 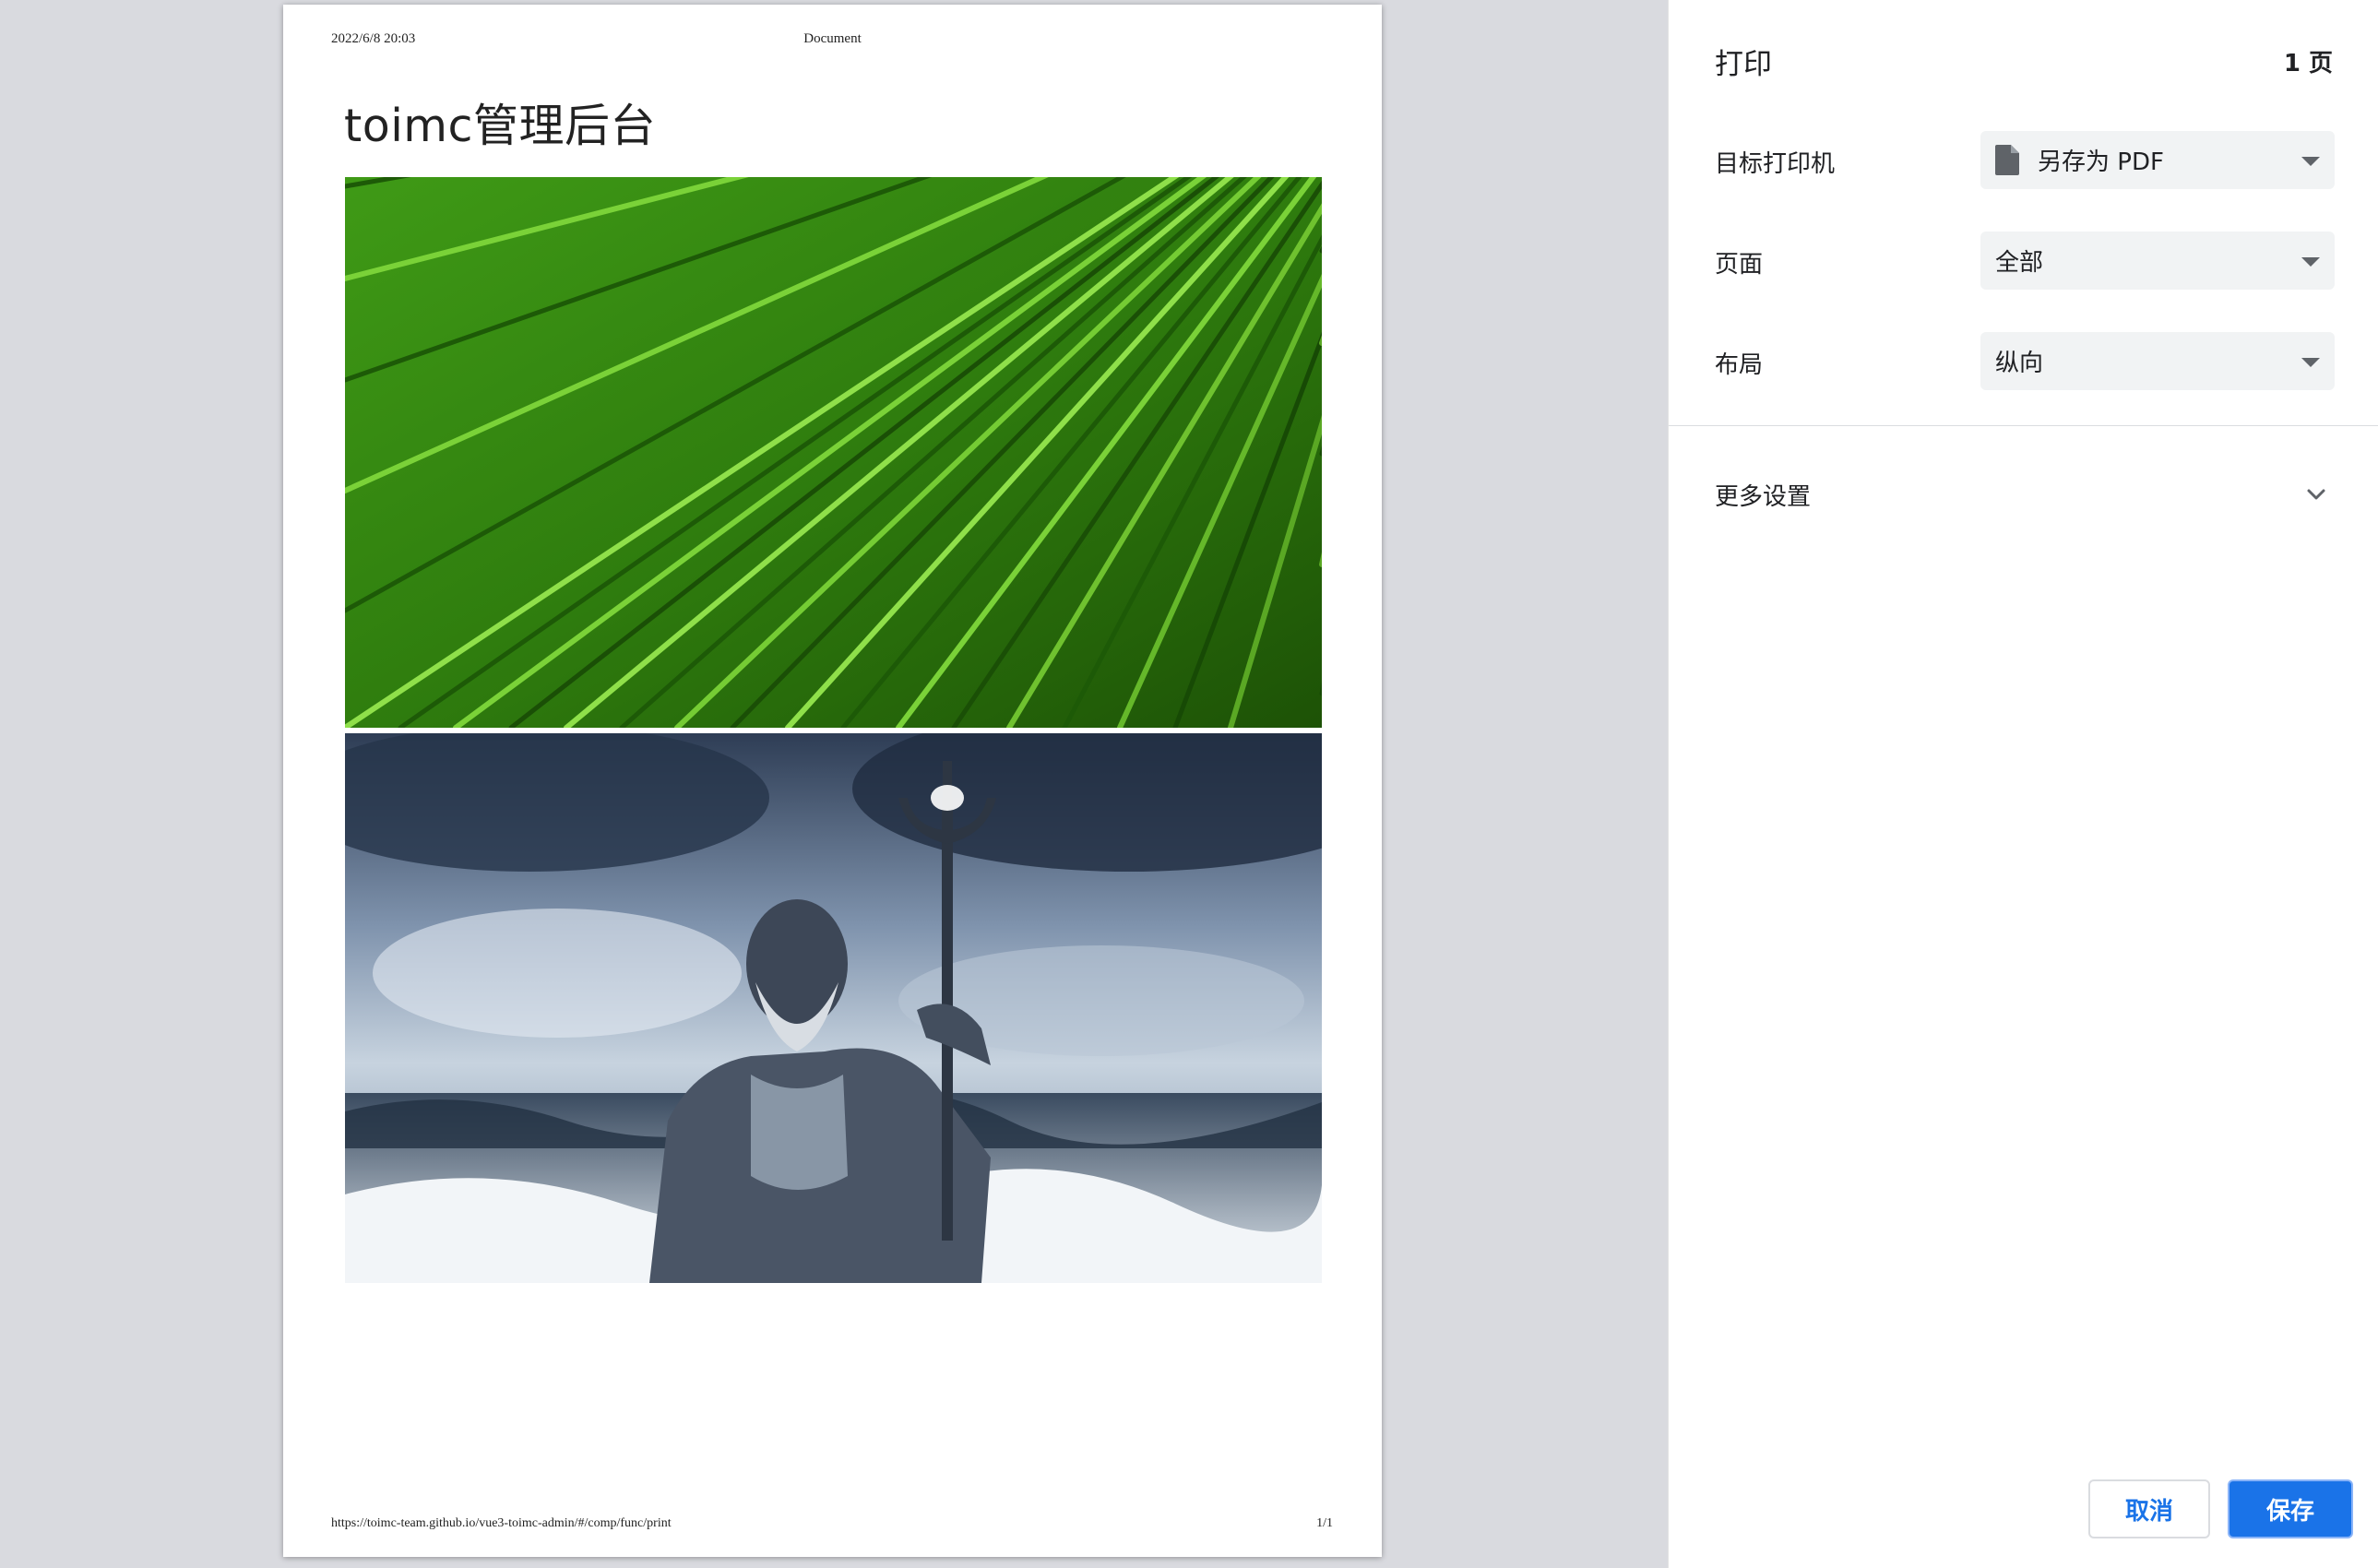 What do you see at coordinates (1325, 1523) in the screenshot?
I see `page-footer-number: 1/1` at bounding box center [1325, 1523].